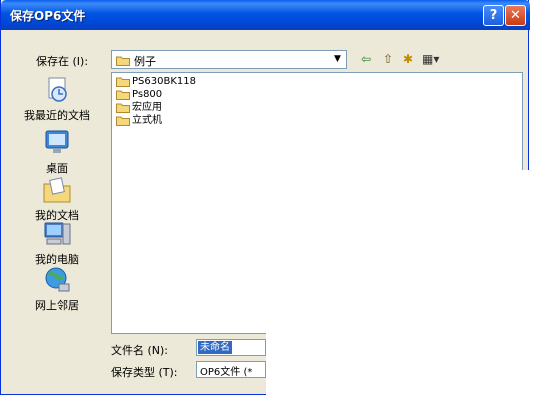  What do you see at coordinates (147, 120) in the screenshot?
I see `file-name: 立式机` at bounding box center [147, 120].